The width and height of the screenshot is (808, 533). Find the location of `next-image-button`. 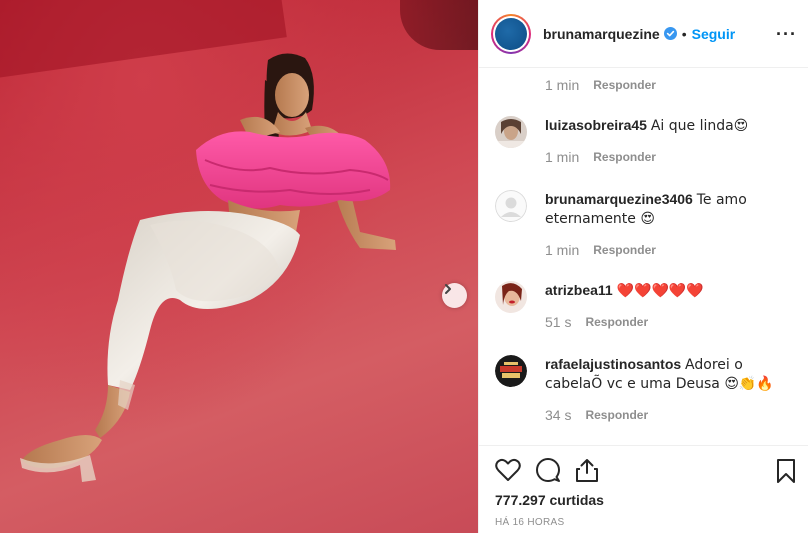

next-image-button is located at coordinates (454, 295).